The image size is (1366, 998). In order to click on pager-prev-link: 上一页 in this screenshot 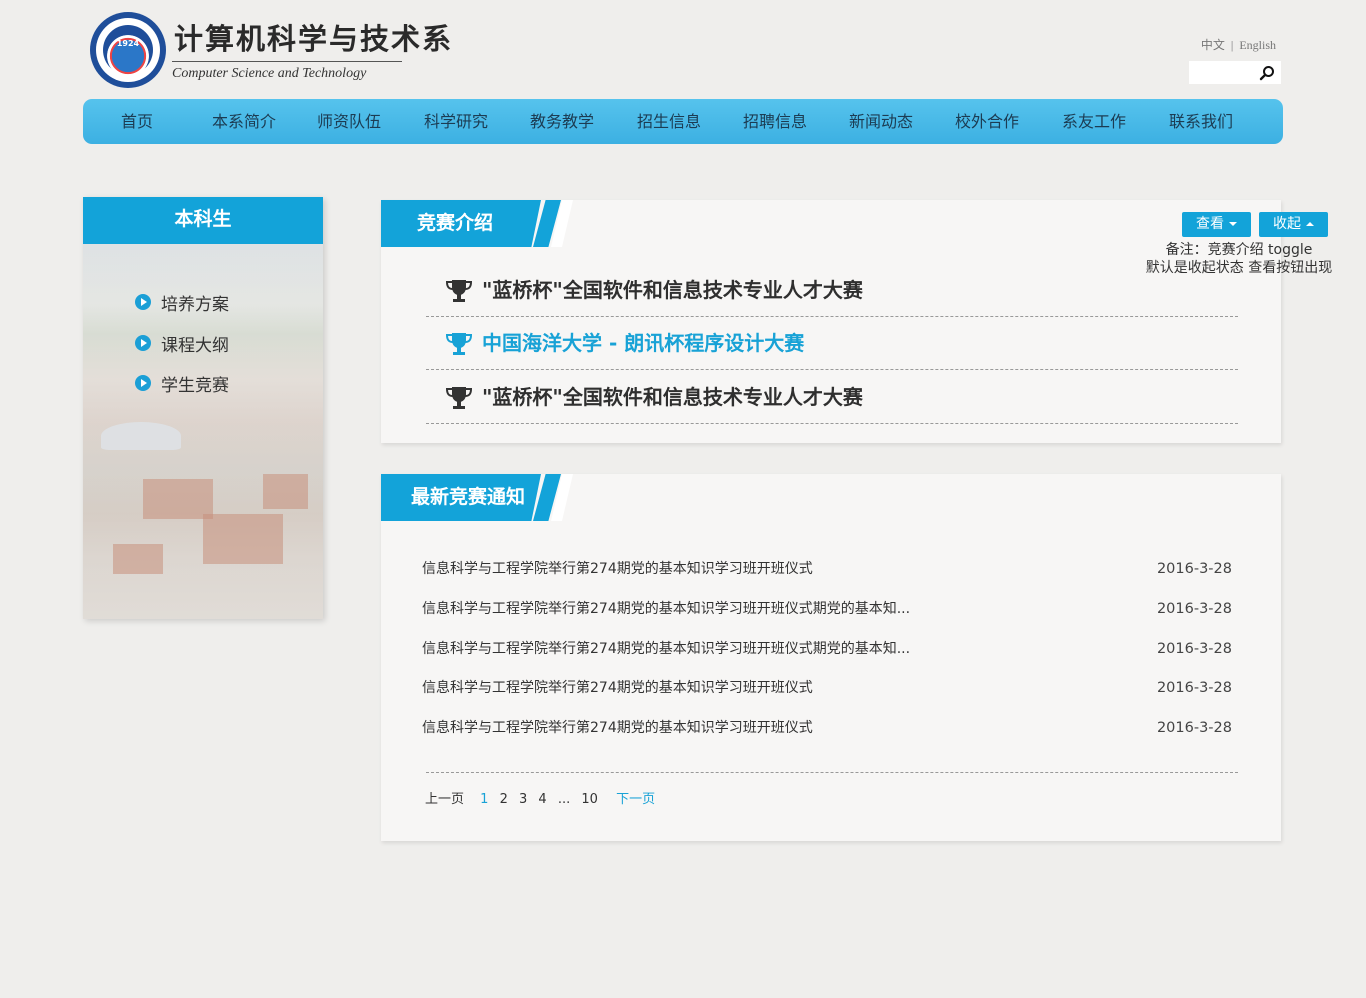, I will do `click(444, 797)`.